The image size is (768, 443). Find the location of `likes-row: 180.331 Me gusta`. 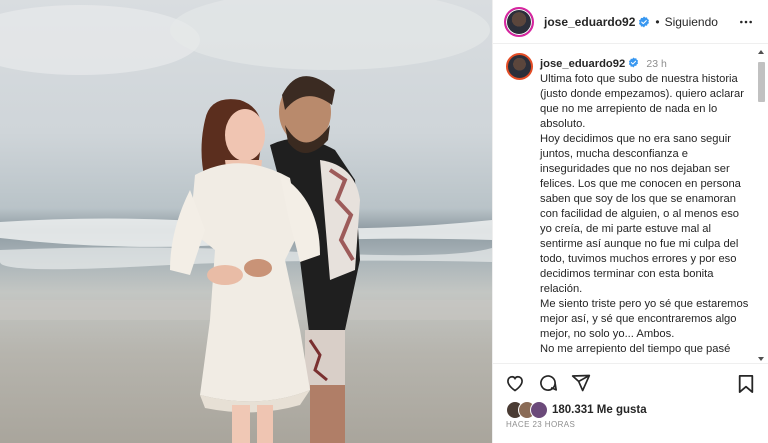

likes-row: 180.331 Me gusta is located at coordinates (576, 410).